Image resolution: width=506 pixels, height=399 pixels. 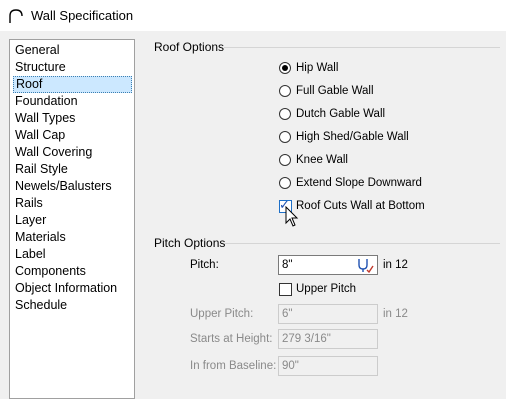 I want to click on pitch-unit: in 12, so click(x=395, y=265).